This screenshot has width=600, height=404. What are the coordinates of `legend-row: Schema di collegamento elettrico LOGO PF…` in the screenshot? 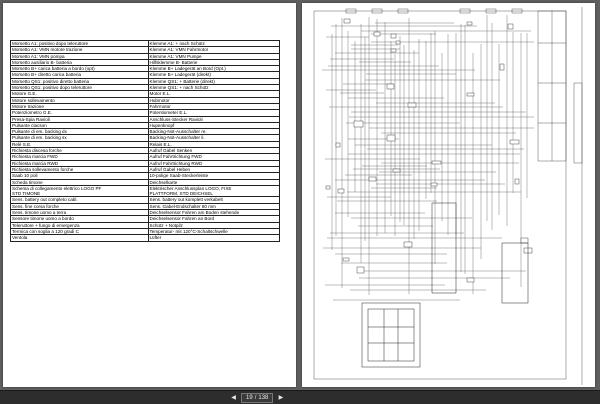 It's located at (145, 191).